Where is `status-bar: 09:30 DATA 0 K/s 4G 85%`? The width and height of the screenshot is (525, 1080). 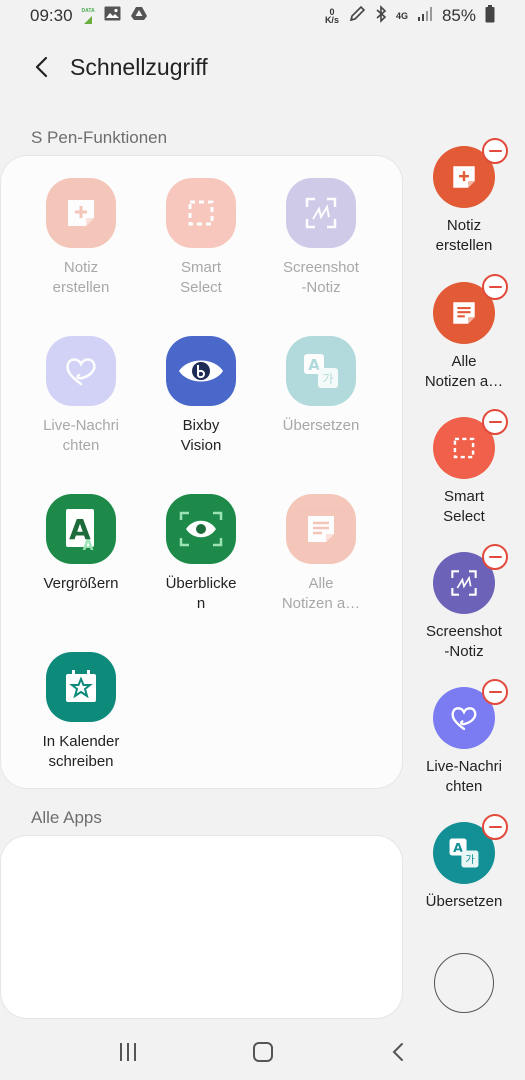
status-bar: 09:30 DATA 0 K/s 4G 85% is located at coordinates (262, 16).